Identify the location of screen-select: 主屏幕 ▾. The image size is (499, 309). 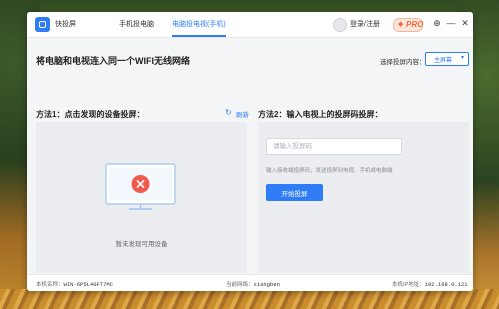
(447, 59).